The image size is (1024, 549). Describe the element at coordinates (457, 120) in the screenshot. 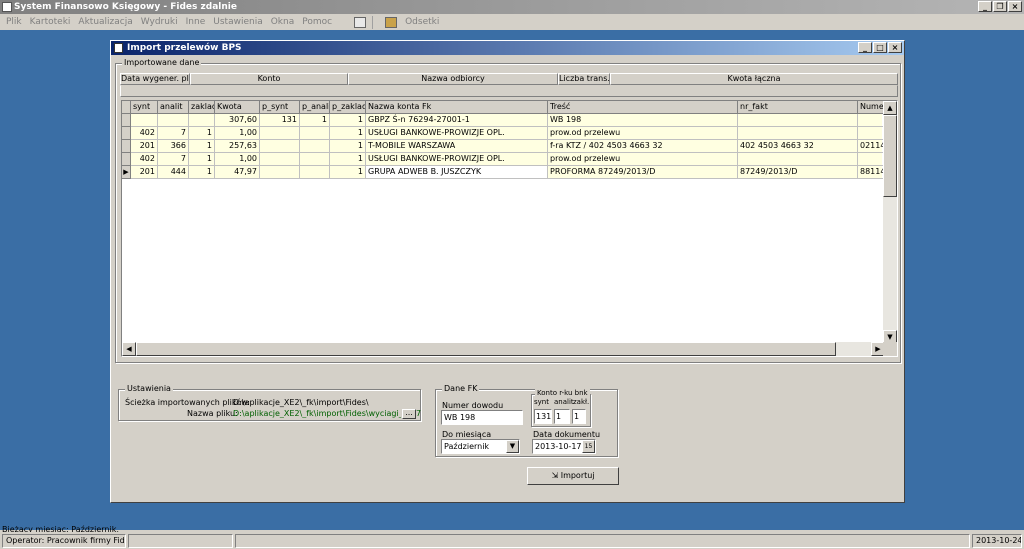

I see `cell-nazwa-konta: GBPZ Ś-n 76294-27001-1` at that location.